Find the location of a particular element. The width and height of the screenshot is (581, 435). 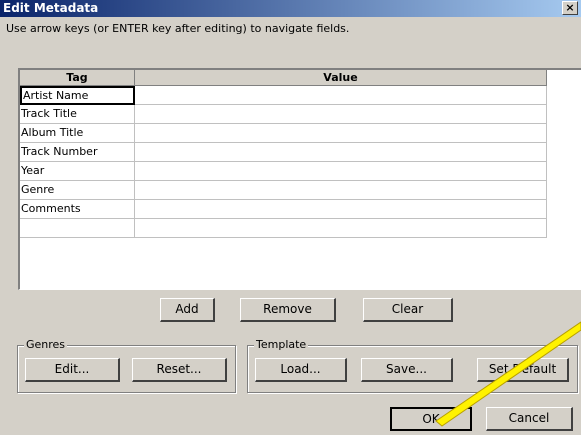

annotation-arrow is located at coordinates (508, 374).